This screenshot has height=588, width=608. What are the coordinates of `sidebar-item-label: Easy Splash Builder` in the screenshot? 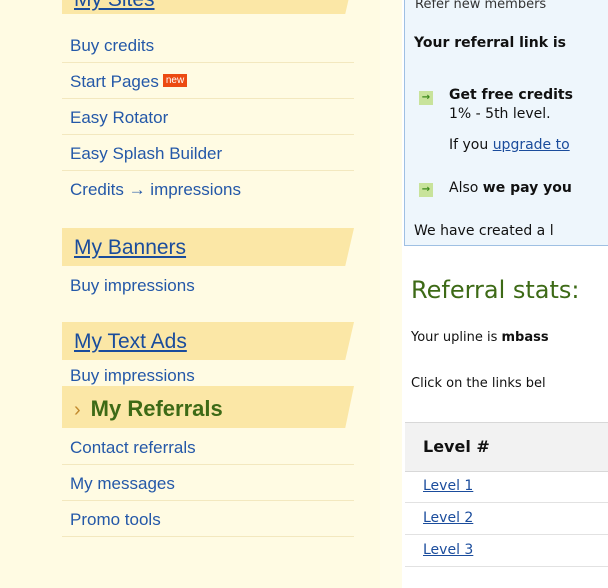 It's located at (146, 153).